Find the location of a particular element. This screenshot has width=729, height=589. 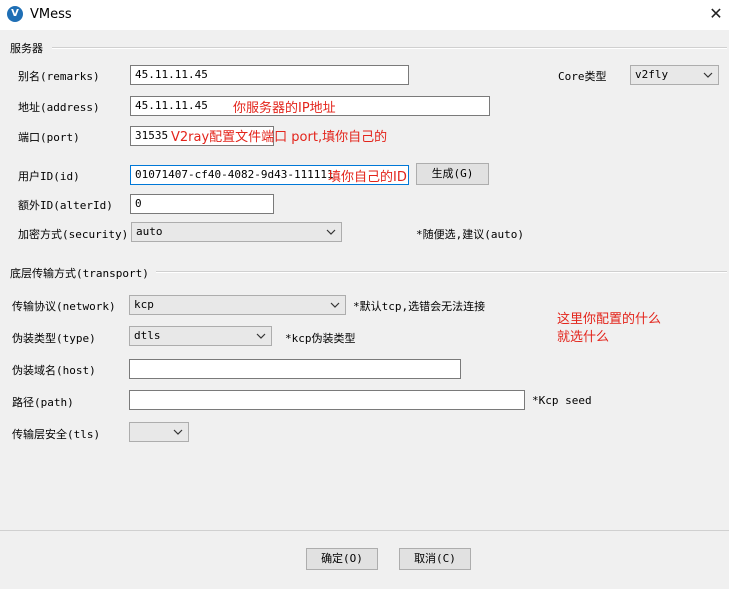

network-value: kcp is located at coordinates (144, 304).